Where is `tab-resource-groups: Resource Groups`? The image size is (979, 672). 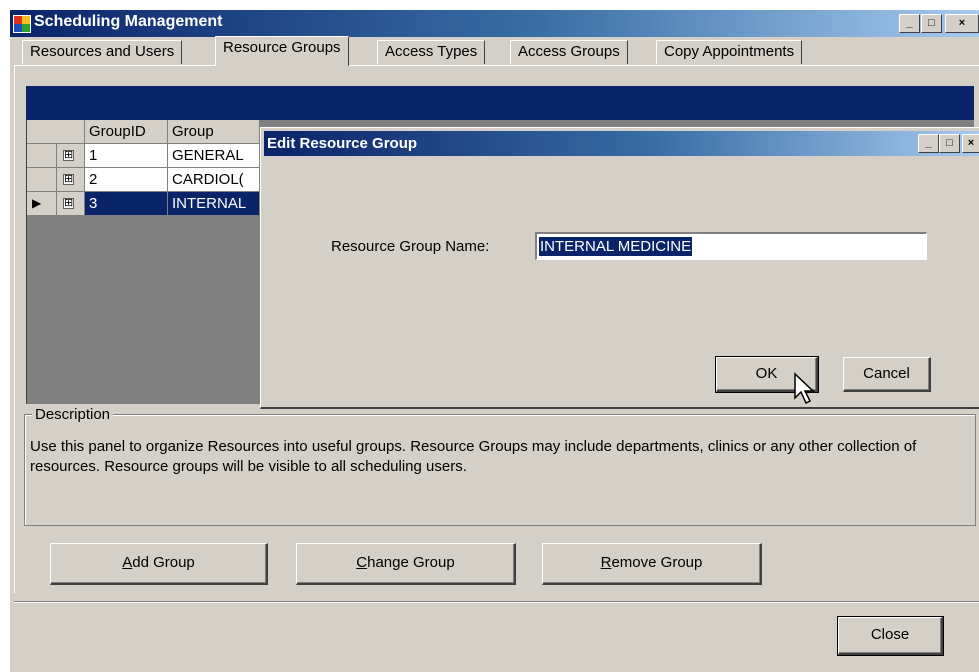 tab-resource-groups: Resource Groups is located at coordinates (282, 51).